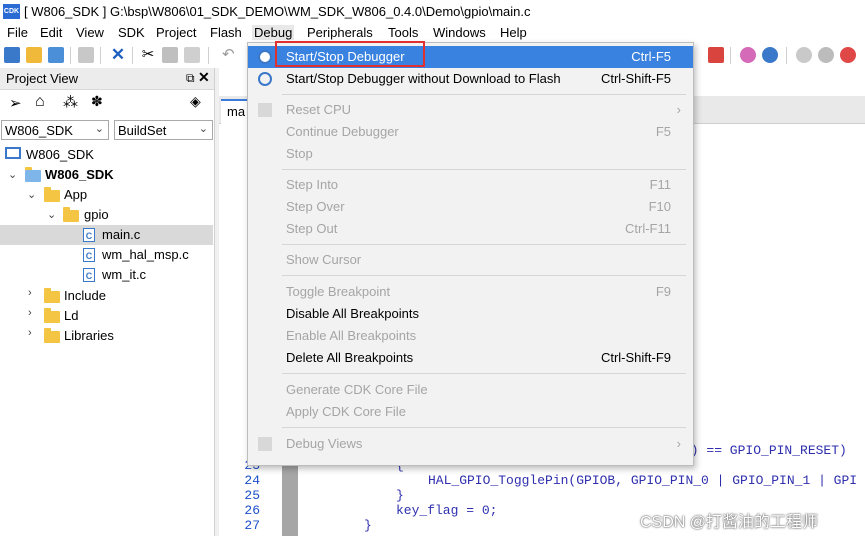  Describe the element at coordinates (470, 390) in the screenshot. I see `menu-item-generate-cdk-core-file: Generate CDK Core File` at that location.